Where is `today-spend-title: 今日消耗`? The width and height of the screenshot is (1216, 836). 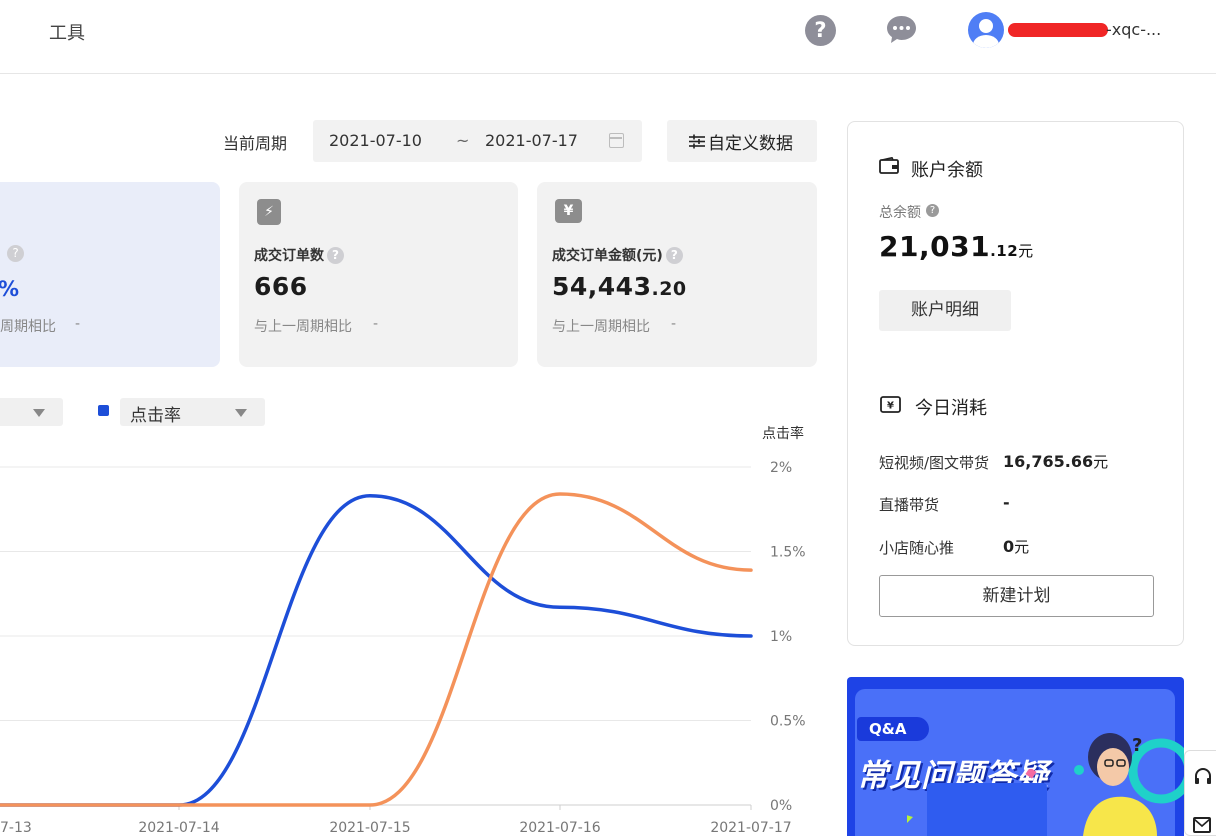
today-spend-title: 今日消耗 is located at coordinates (951, 408).